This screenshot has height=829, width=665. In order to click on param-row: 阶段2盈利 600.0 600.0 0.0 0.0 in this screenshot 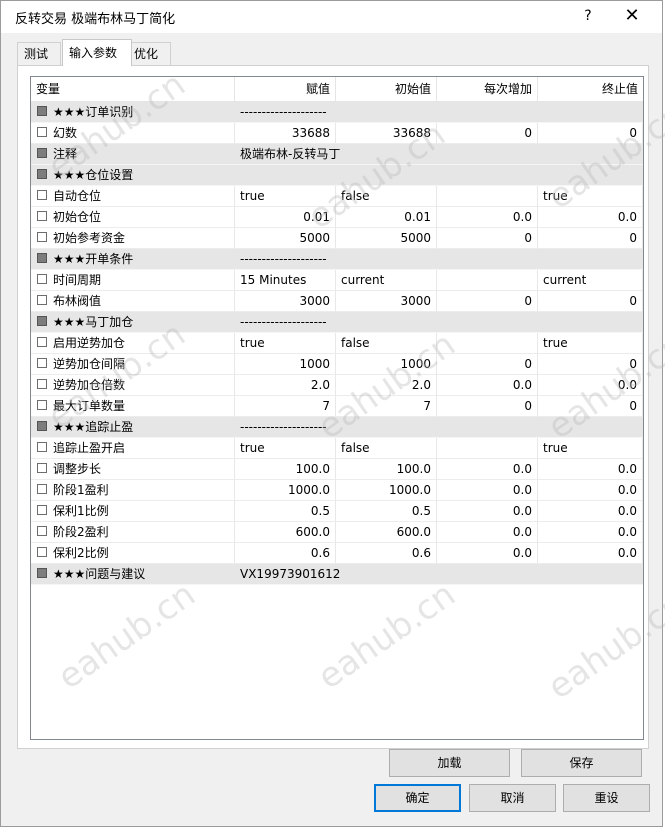, I will do `click(337, 532)`.